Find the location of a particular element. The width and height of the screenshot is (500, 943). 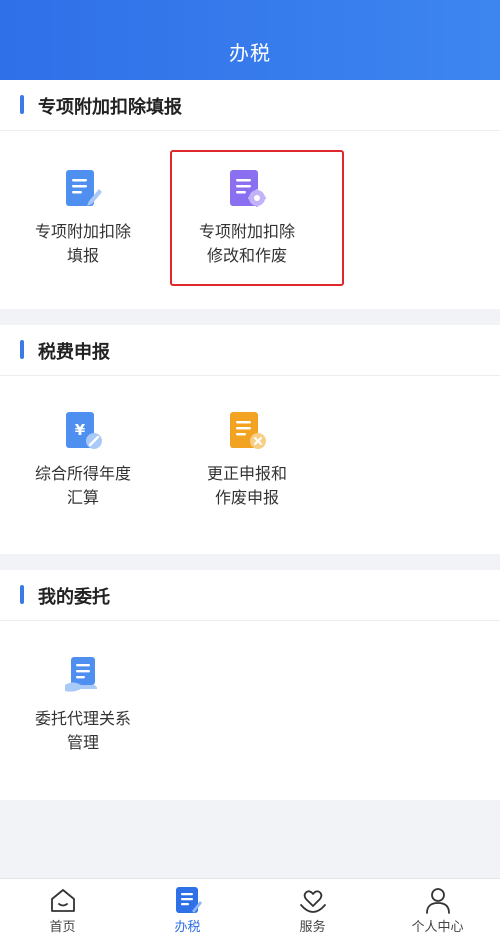

section-header: 税费申报 is located at coordinates (250, 350).